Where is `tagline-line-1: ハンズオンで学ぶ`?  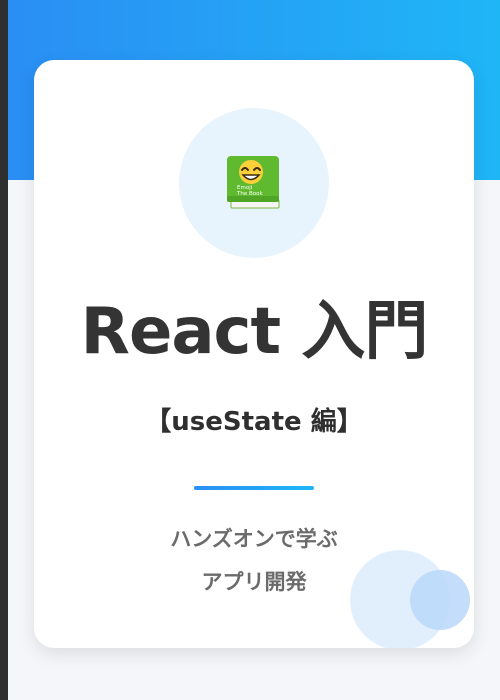
tagline-line-1: ハンズオンで学ぶ is located at coordinates (254, 539).